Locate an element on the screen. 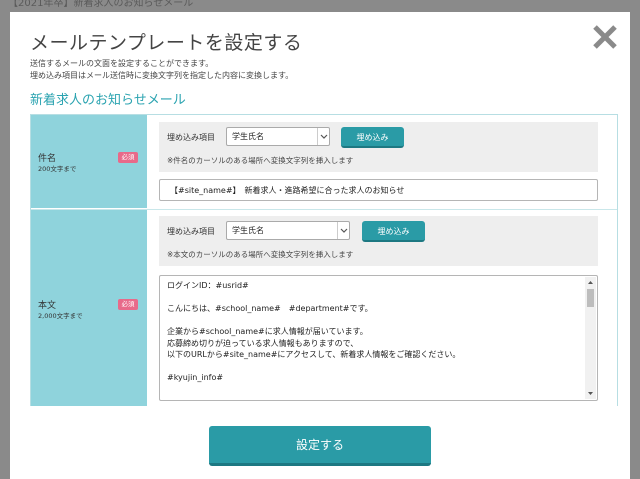  subject-input: 【#site_name#】 新着求人・進路希望に合った求人のお知らせ is located at coordinates (378, 190).